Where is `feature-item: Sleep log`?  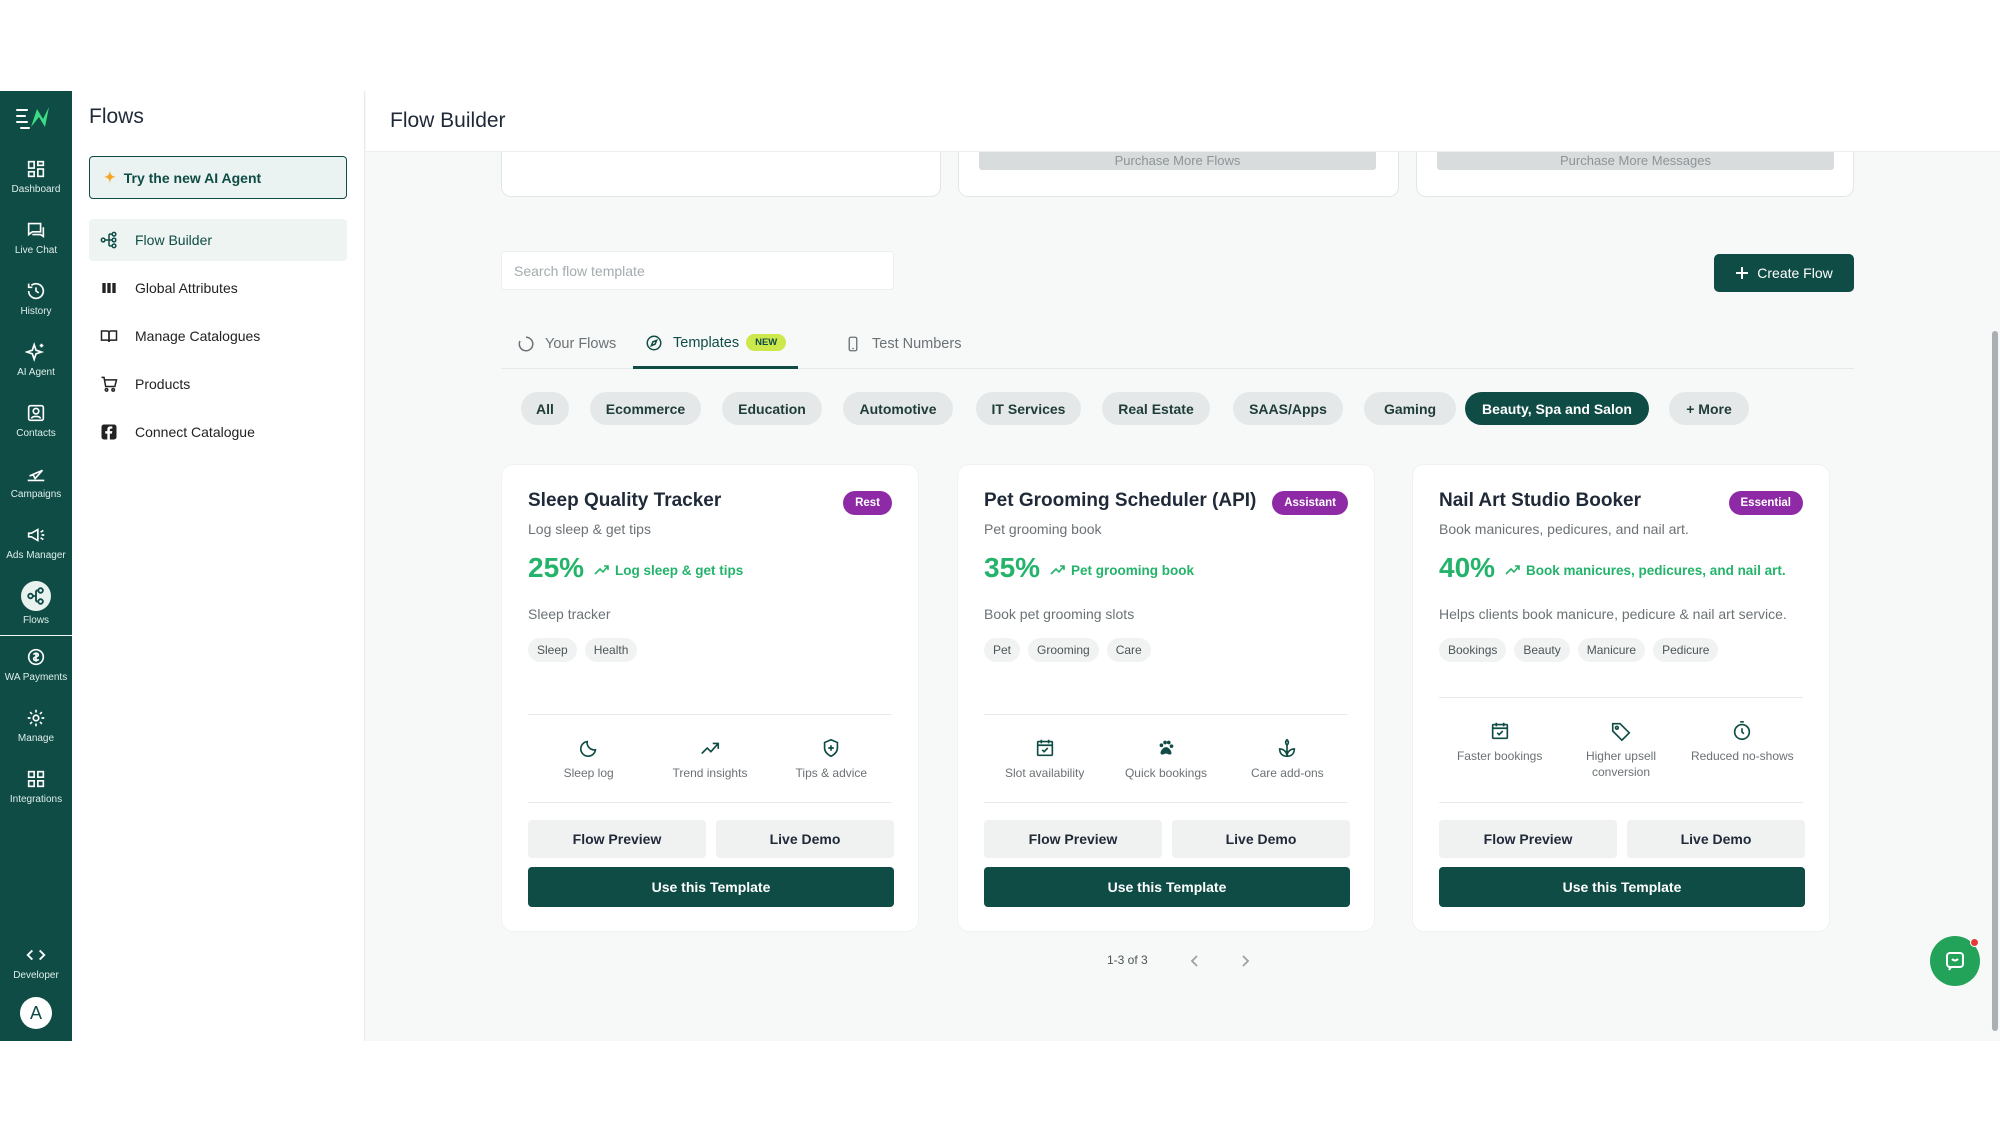
feature-item: Sleep log is located at coordinates (588, 759).